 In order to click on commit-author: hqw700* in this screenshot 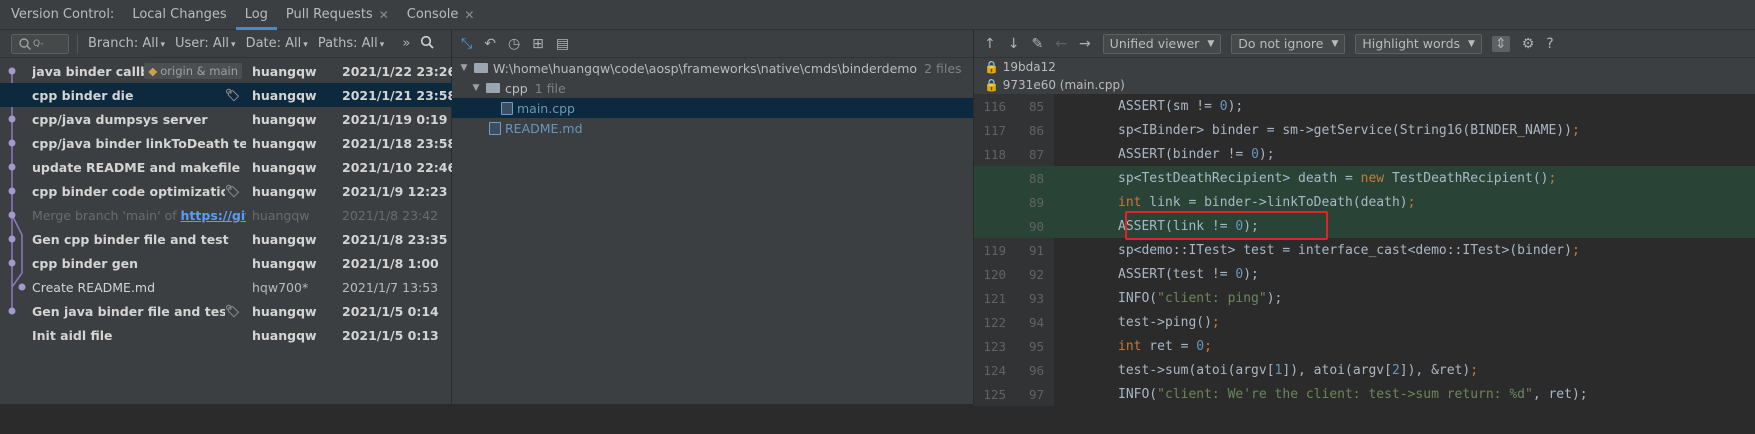, I will do `click(280, 287)`.